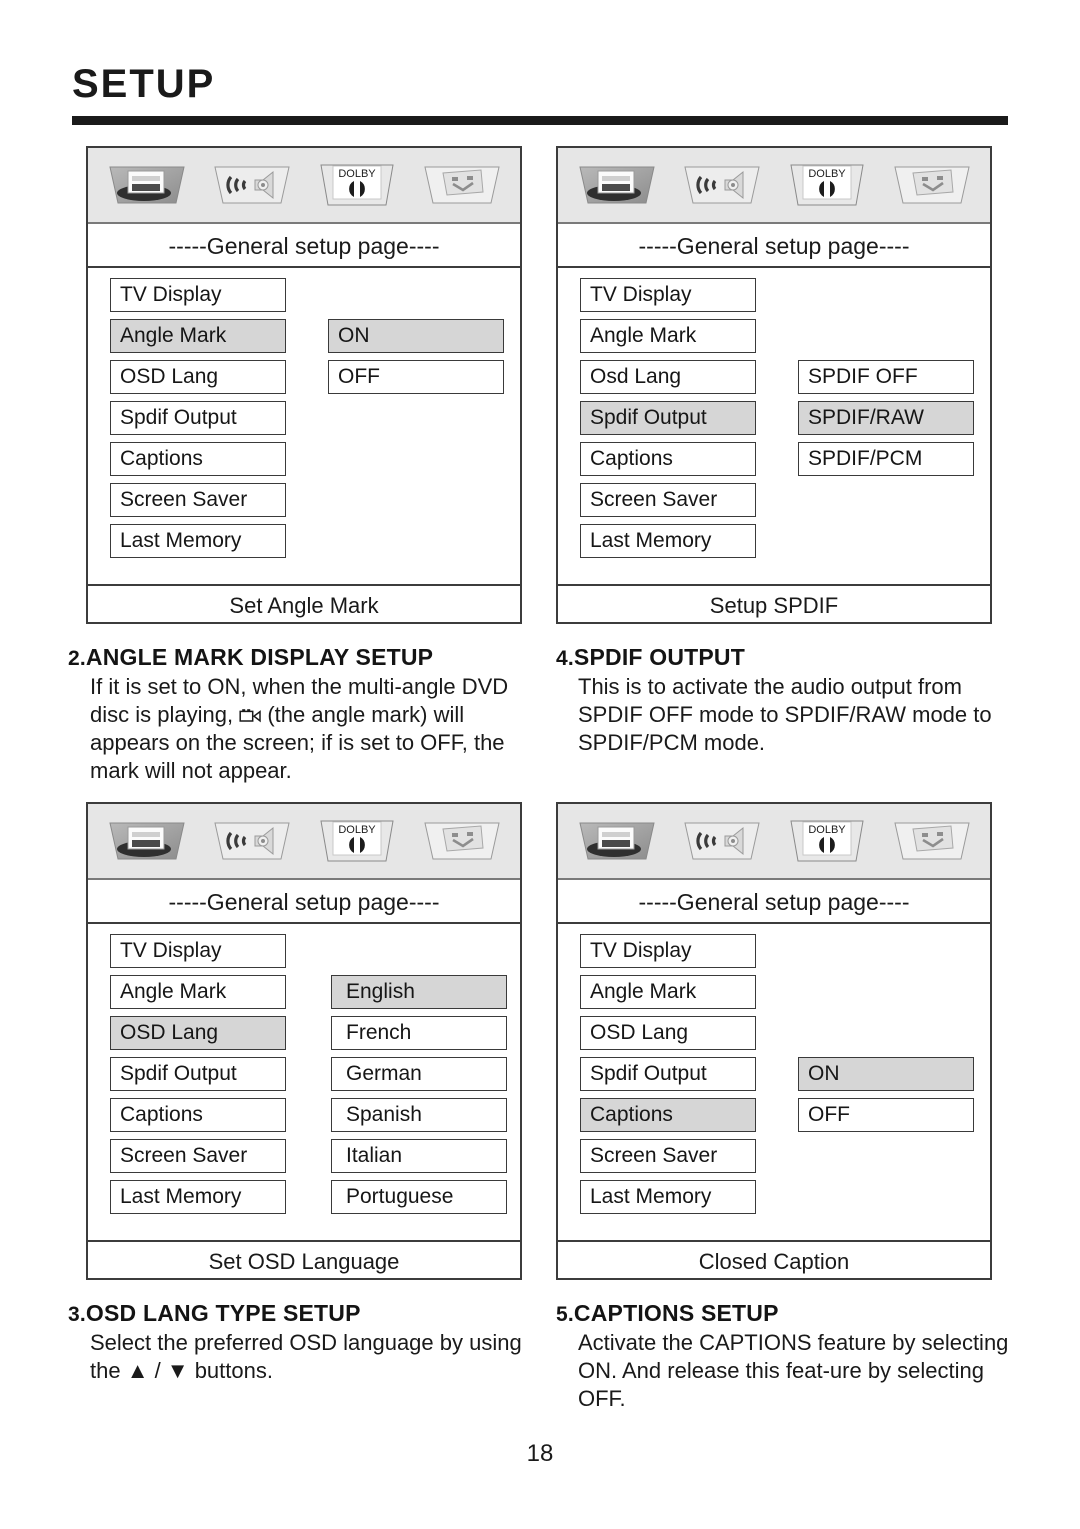  I want to click on section-heading-text: CAPTIONS SETUP, so click(676, 1313).